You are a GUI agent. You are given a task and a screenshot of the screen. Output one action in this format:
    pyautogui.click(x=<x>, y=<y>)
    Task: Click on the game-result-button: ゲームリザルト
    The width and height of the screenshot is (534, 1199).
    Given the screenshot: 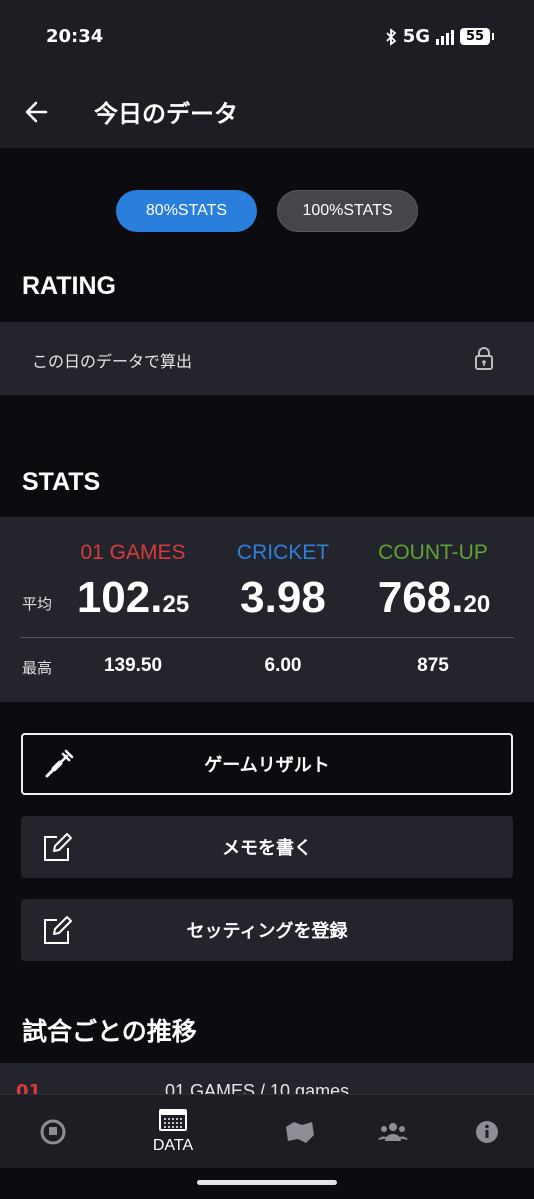 What is the action you would take?
    pyautogui.click(x=267, y=764)
    